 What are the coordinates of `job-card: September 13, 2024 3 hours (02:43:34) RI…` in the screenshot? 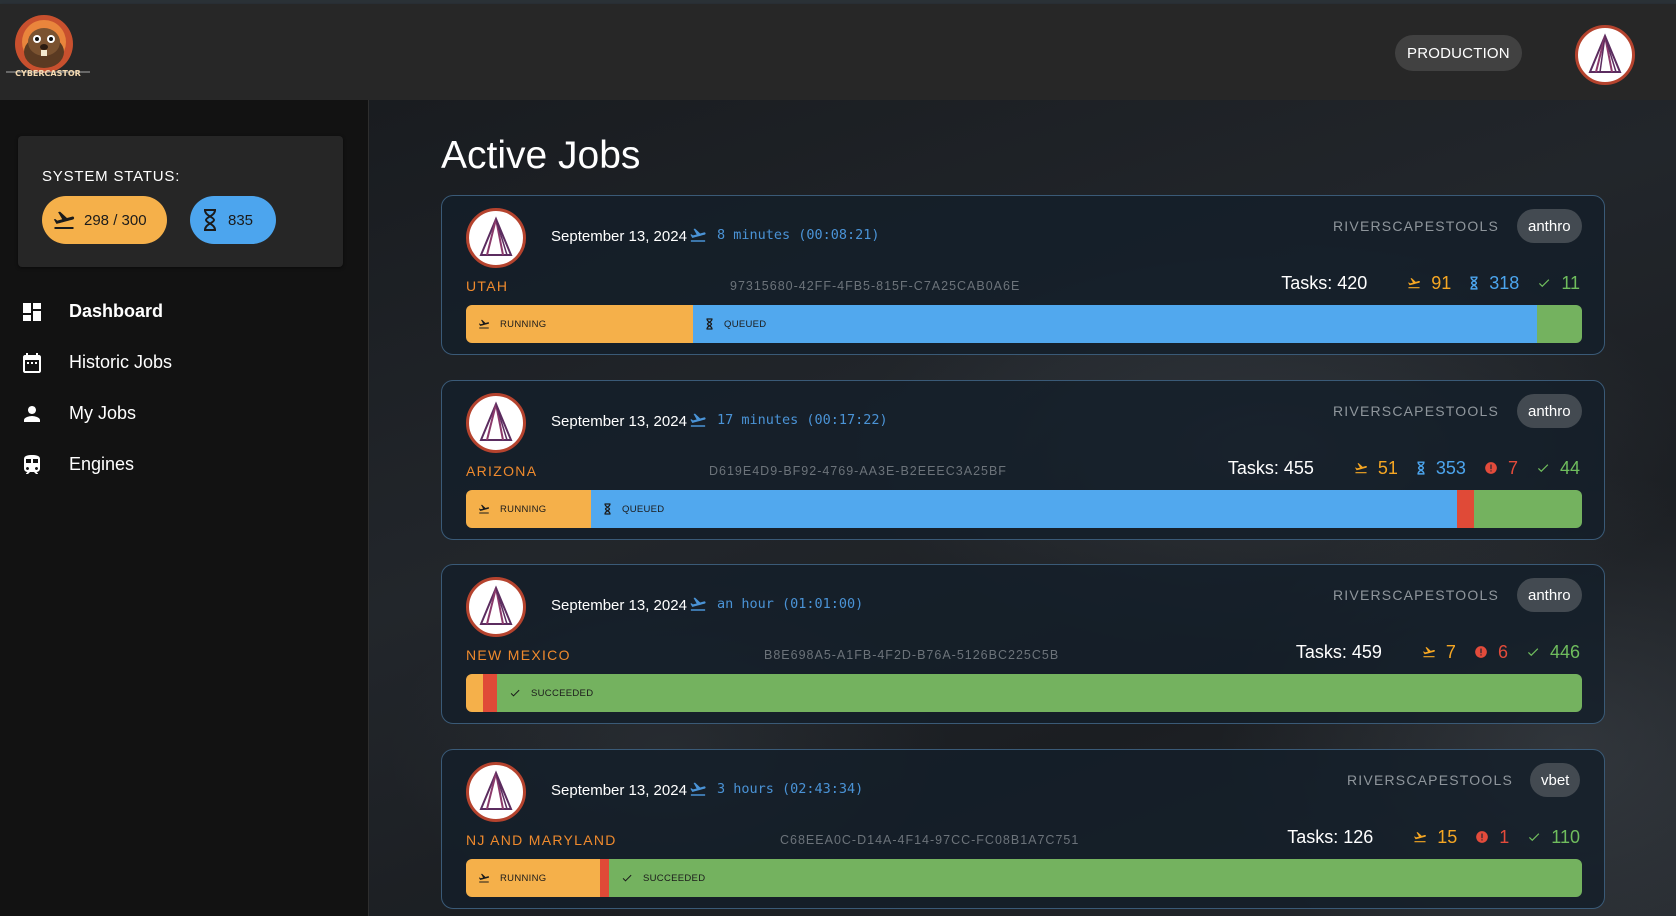 It's located at (1023, 829).